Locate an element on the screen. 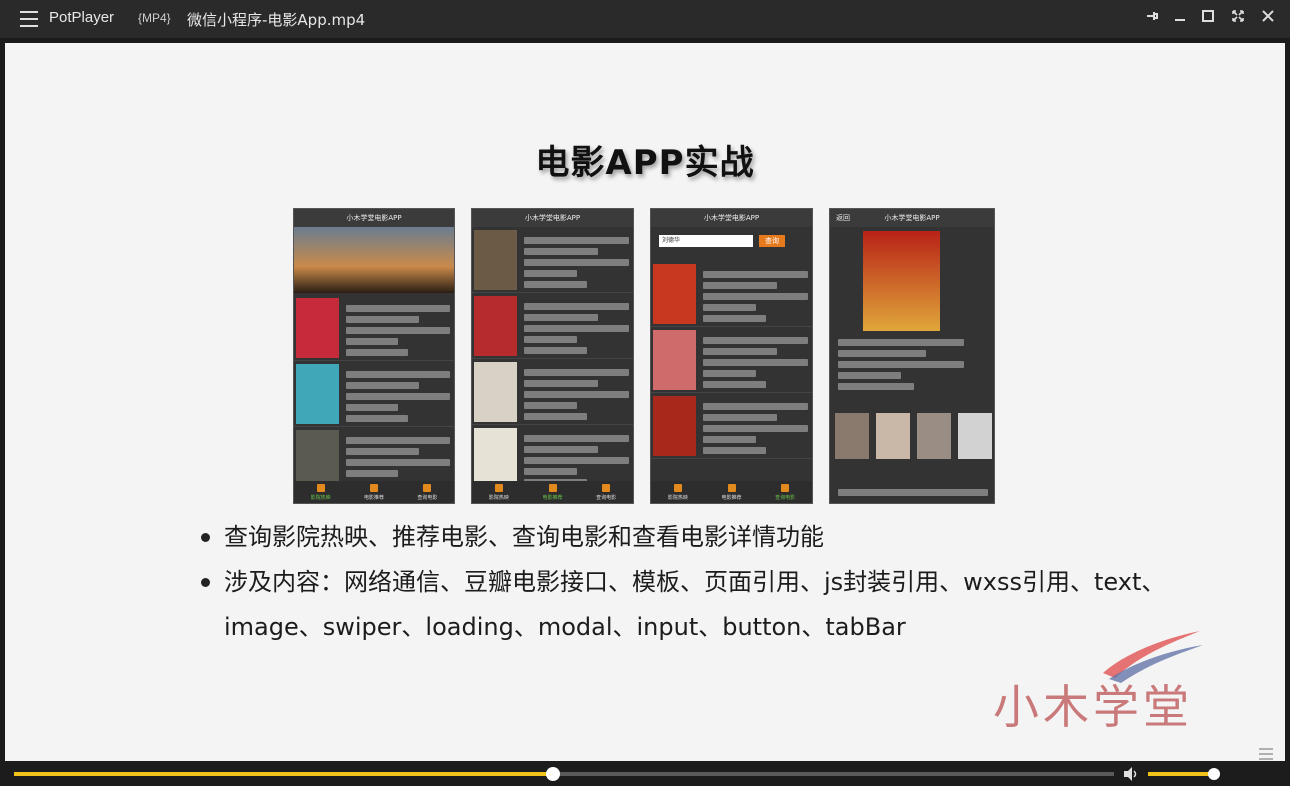 Image resolution: width=1290 pixels, height=786 pixels. pin-icon is located at coordinates (1152, 18).